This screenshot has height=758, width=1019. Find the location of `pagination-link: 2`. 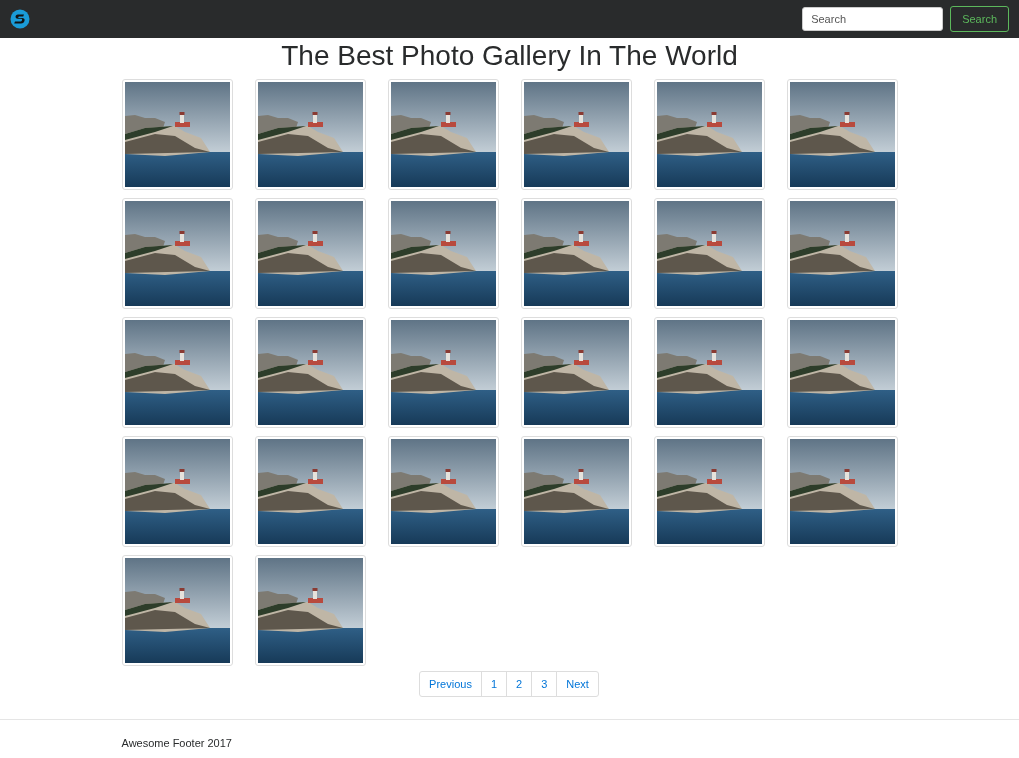

pagination-link: 2 is located at coordinates (519, 684).